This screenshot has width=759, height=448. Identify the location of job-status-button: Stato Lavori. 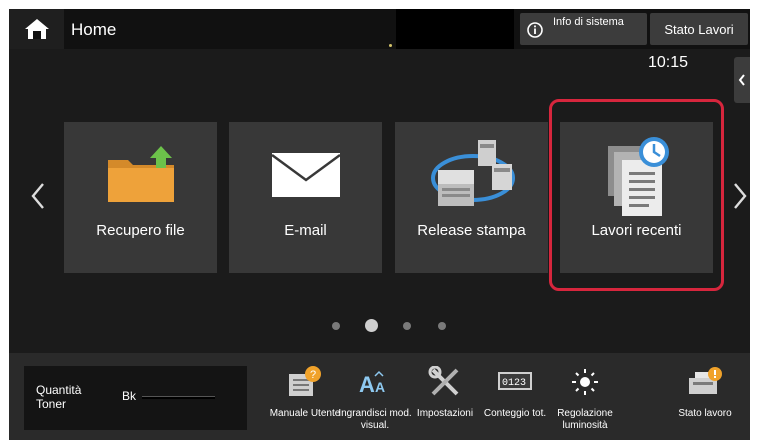
(699, 29).